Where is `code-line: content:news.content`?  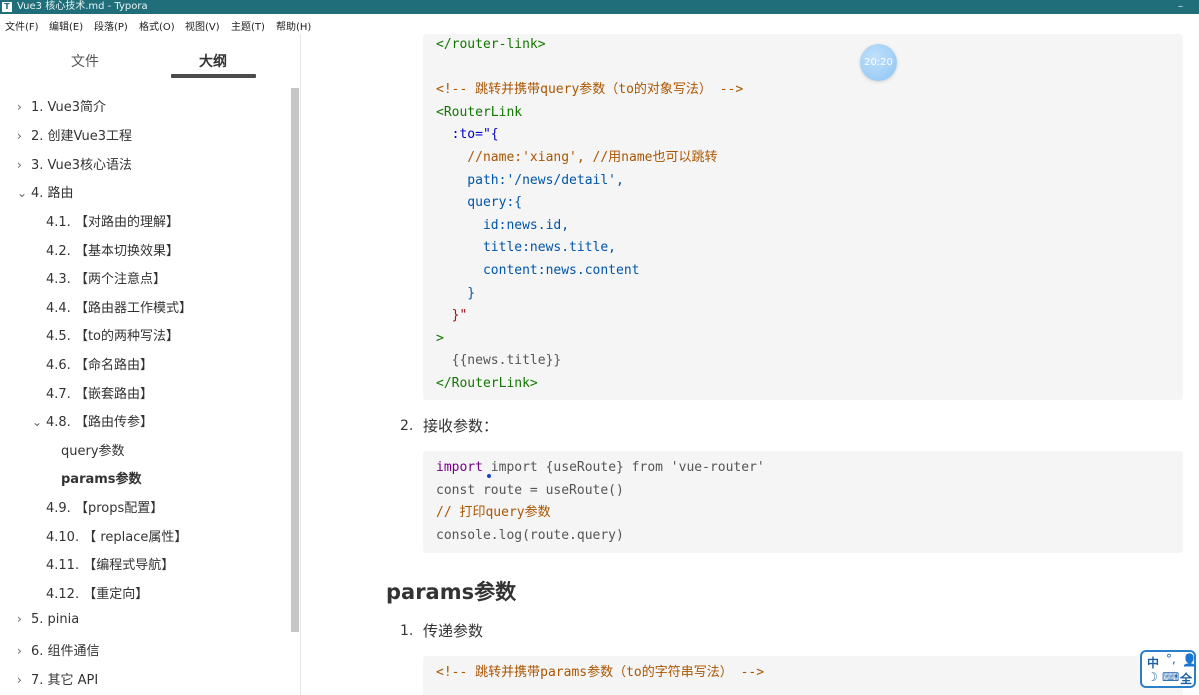 code-line: content:news.content is located at coordinates (538, 270).